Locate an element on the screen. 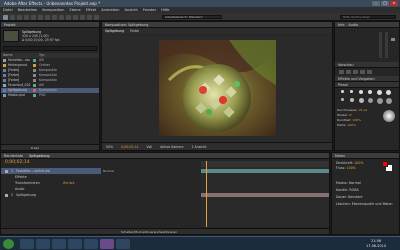 The image size is (400, 250). clock-date: 17.06.2010 is located at coordinates (376, 246).